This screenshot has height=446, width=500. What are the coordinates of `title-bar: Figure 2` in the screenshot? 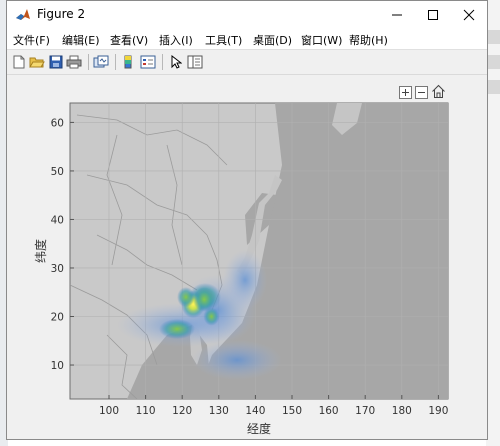 It's located at (247, 15).